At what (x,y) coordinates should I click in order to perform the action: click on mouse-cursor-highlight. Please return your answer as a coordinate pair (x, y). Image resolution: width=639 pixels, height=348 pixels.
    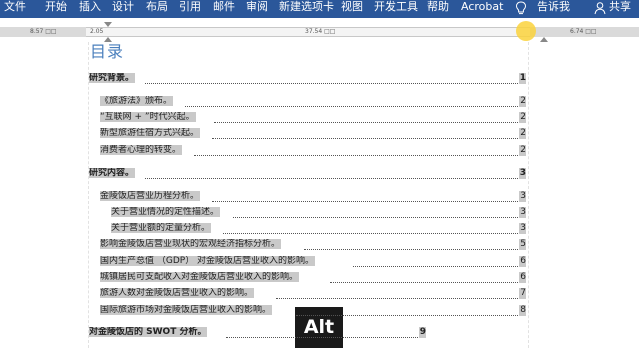
    Looking at the image, I should click on (526, 31).